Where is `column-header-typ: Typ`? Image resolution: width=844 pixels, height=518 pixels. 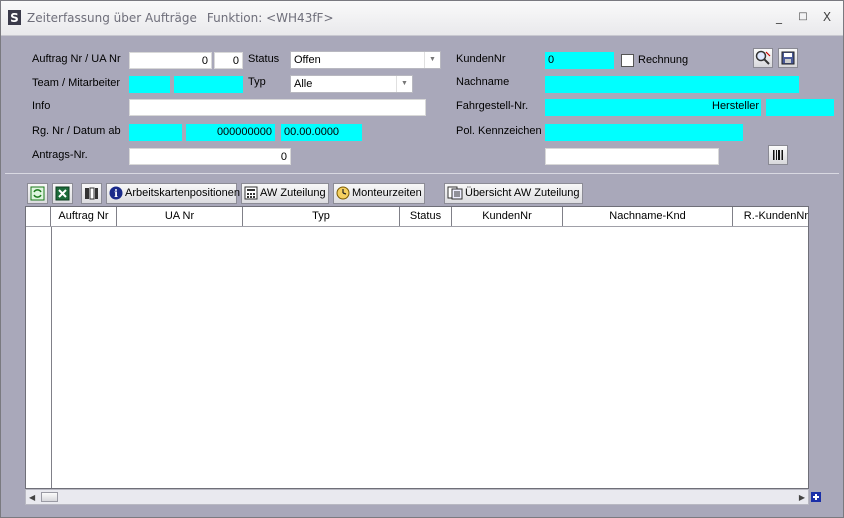
column-header-typ: Typ is located at coordinates (321, 216).